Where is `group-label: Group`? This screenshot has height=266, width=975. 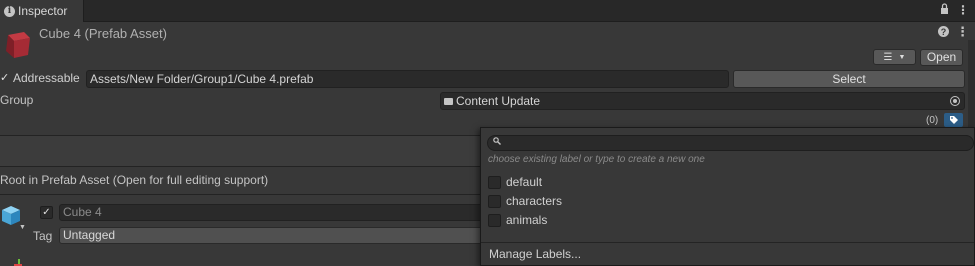
group-label: Group is located at coordinates (17, 100).